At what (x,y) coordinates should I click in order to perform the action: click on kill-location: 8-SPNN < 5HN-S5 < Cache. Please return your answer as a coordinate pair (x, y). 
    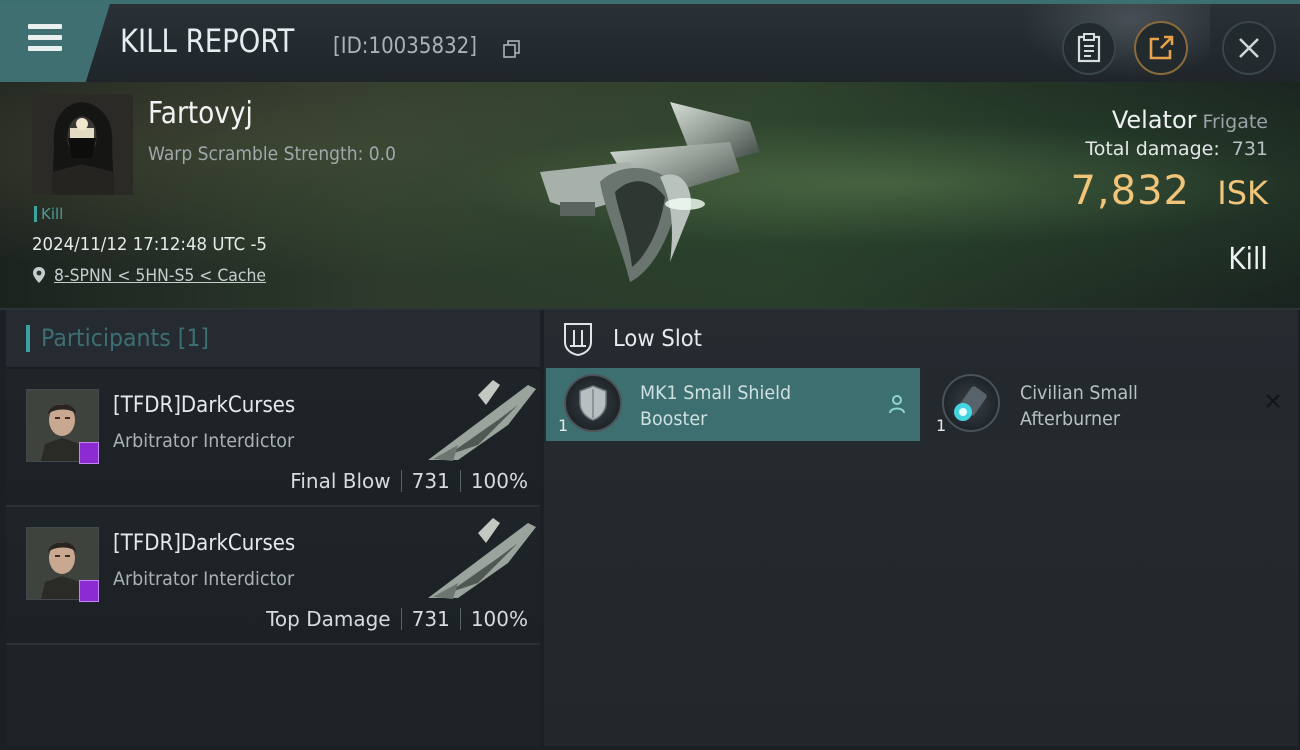
    Looking at the image, I should click on (158, 276).